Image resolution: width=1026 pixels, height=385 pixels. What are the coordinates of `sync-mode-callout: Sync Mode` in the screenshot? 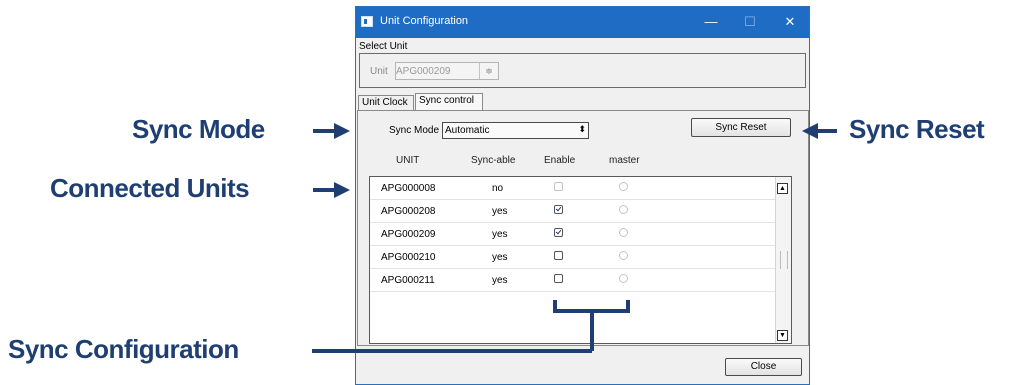 It's located at (198, 129).